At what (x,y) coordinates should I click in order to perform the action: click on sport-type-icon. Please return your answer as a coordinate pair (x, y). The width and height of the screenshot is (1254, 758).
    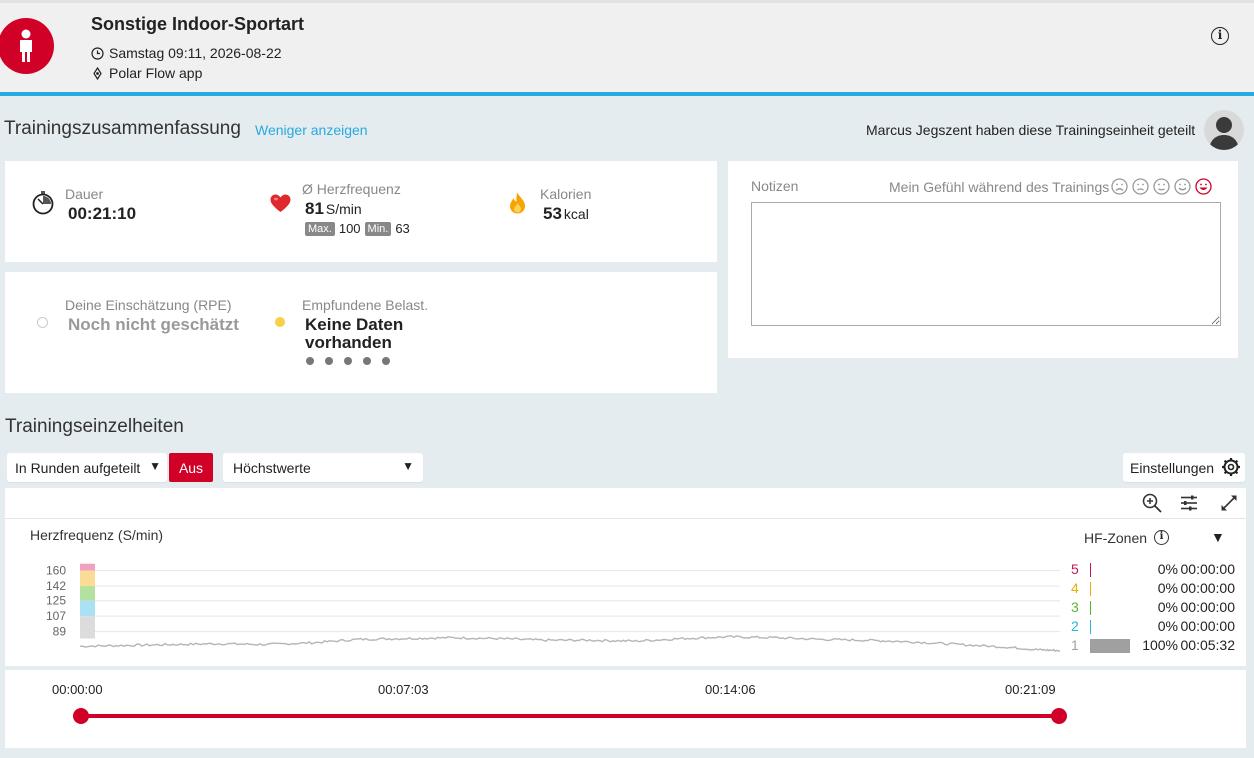
    Looking at the image, I should click on (27, 46).